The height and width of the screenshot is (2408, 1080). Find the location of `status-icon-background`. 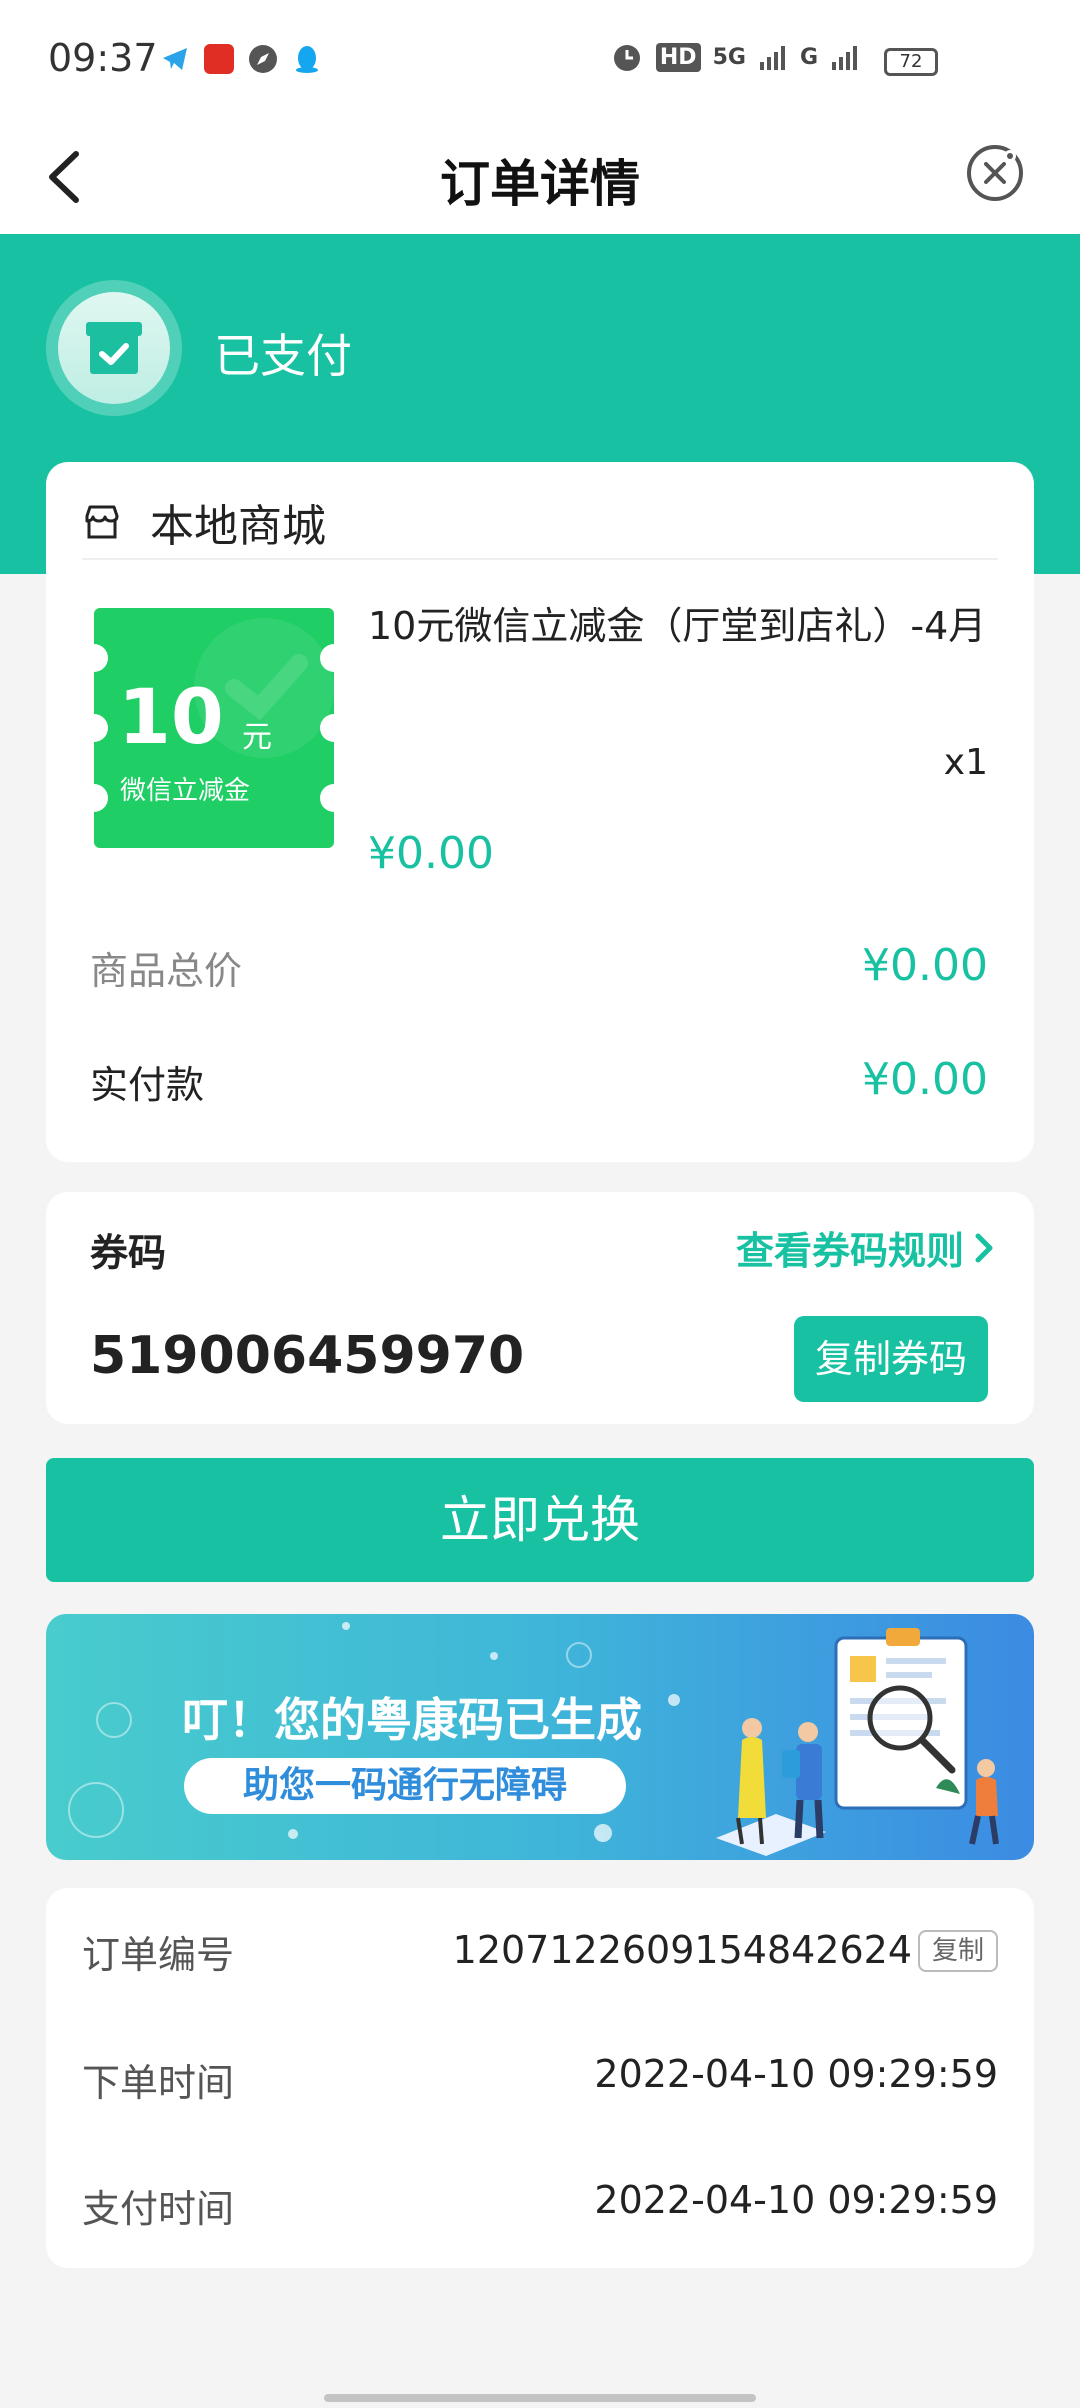

status-icon-background is located at coordinates (114, 348).